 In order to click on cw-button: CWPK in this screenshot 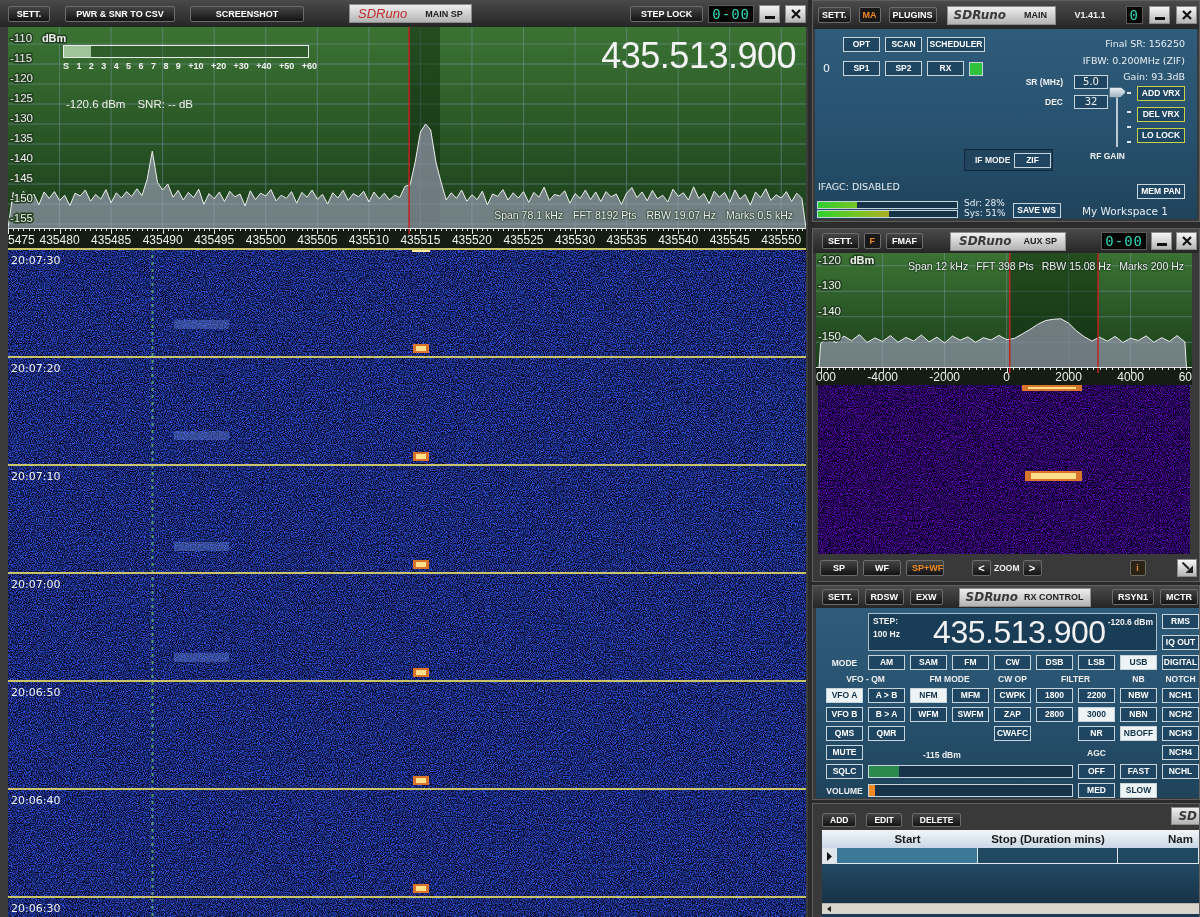, I will do `click(1012, 695)`.